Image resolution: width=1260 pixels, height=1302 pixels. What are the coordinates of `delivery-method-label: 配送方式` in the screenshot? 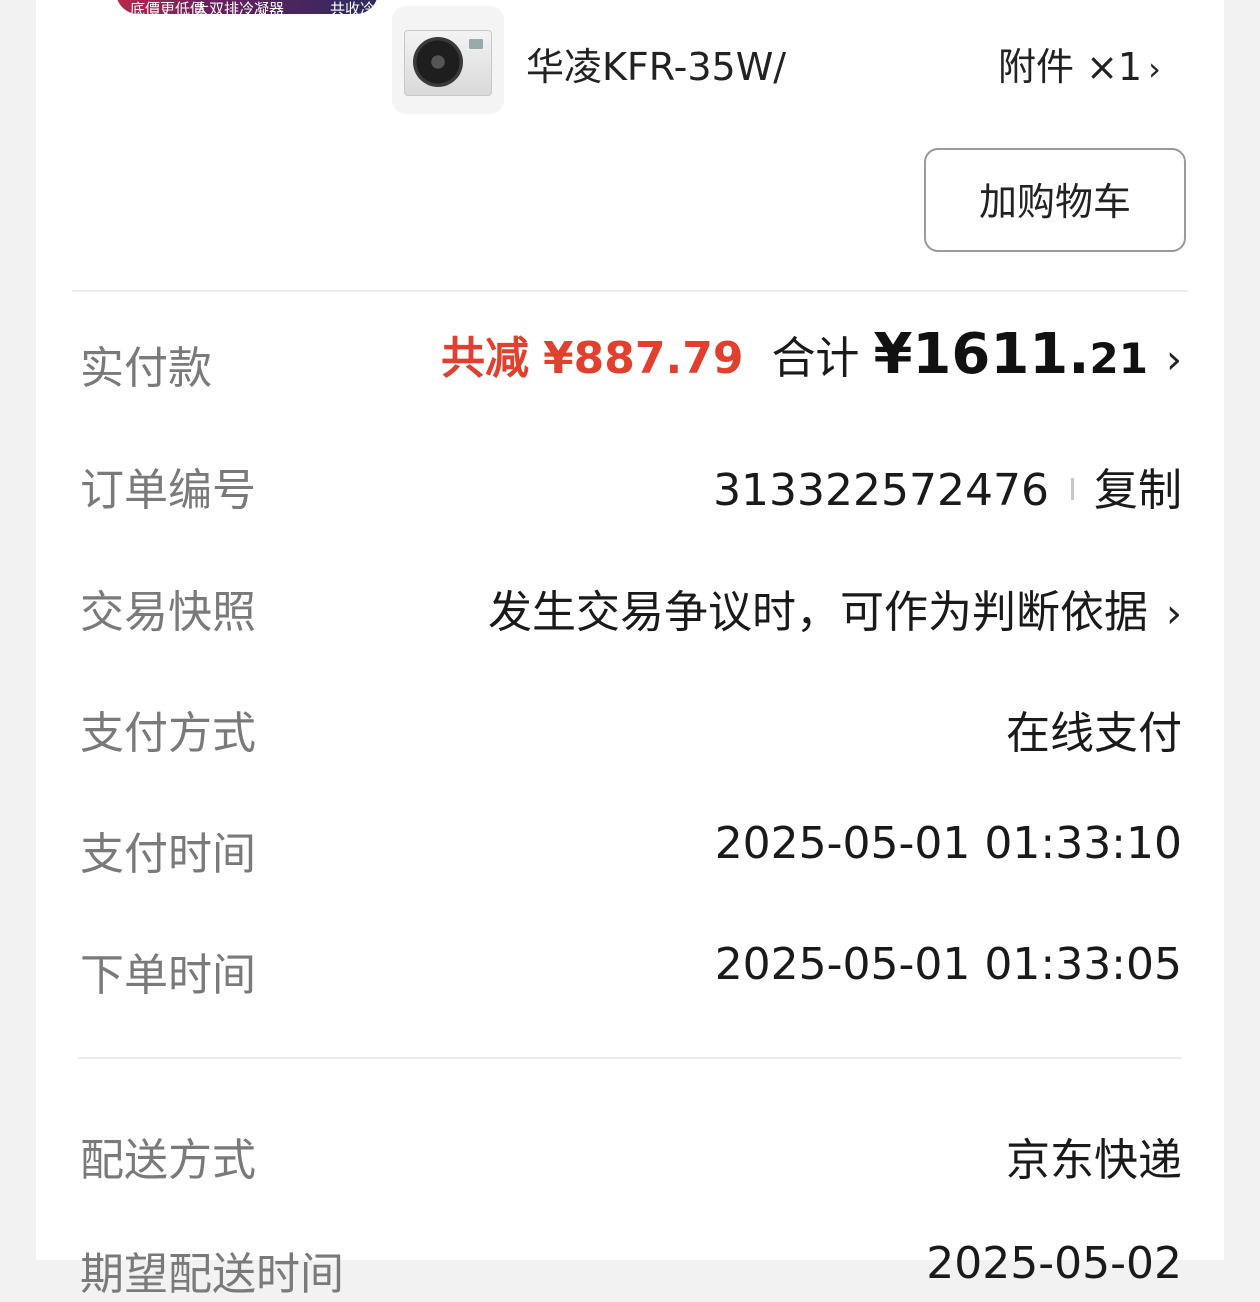 It's located at (168, 1160).